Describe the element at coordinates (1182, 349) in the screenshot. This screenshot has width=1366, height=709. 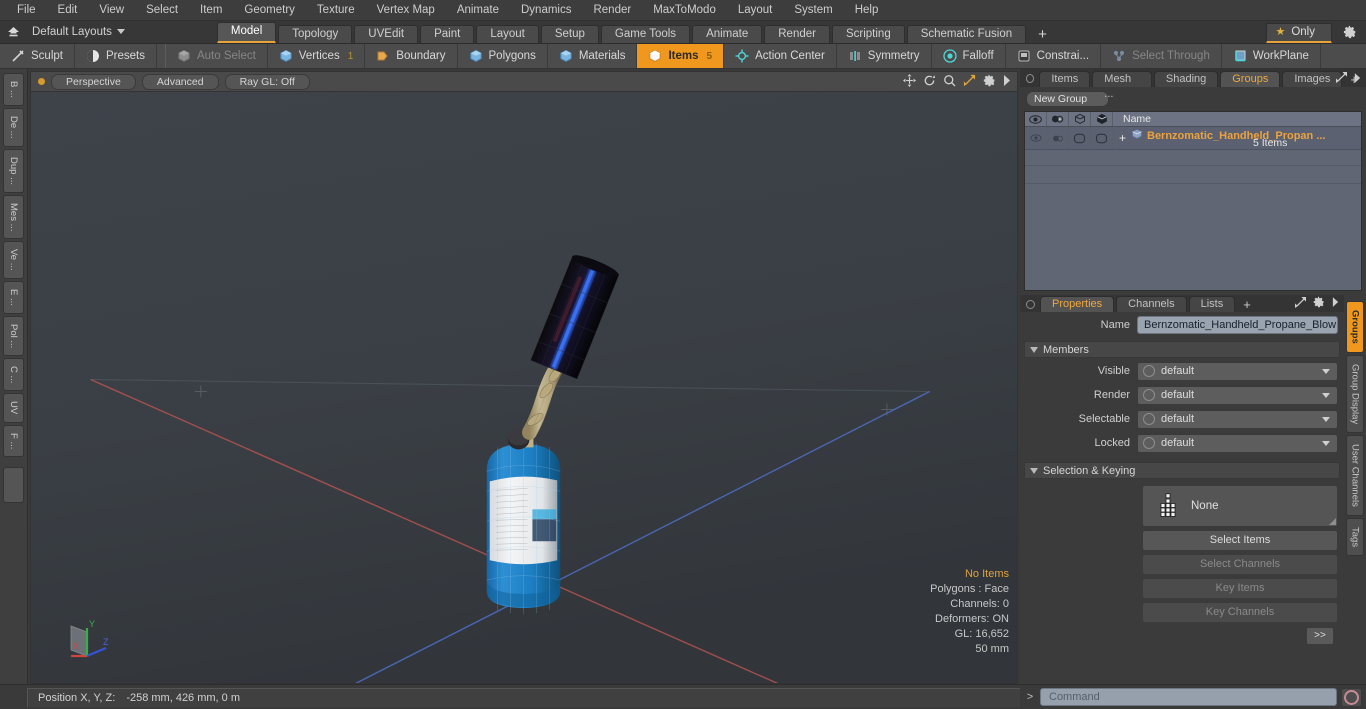
I see `members-section-header: Members` at that location.